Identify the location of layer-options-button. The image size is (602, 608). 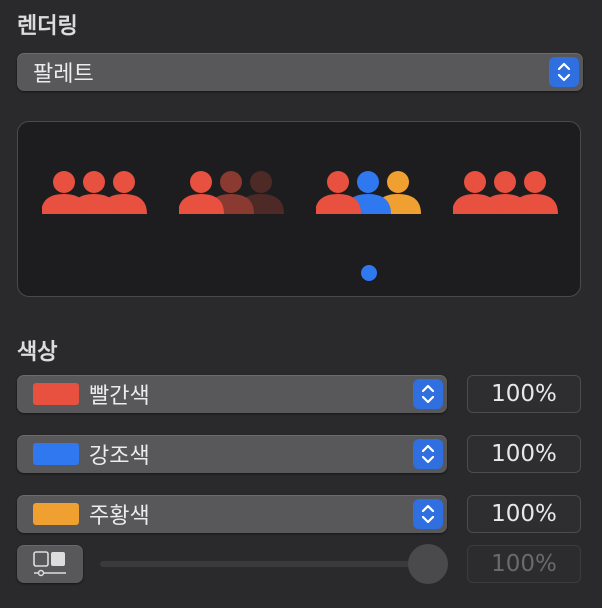
(50, 564).